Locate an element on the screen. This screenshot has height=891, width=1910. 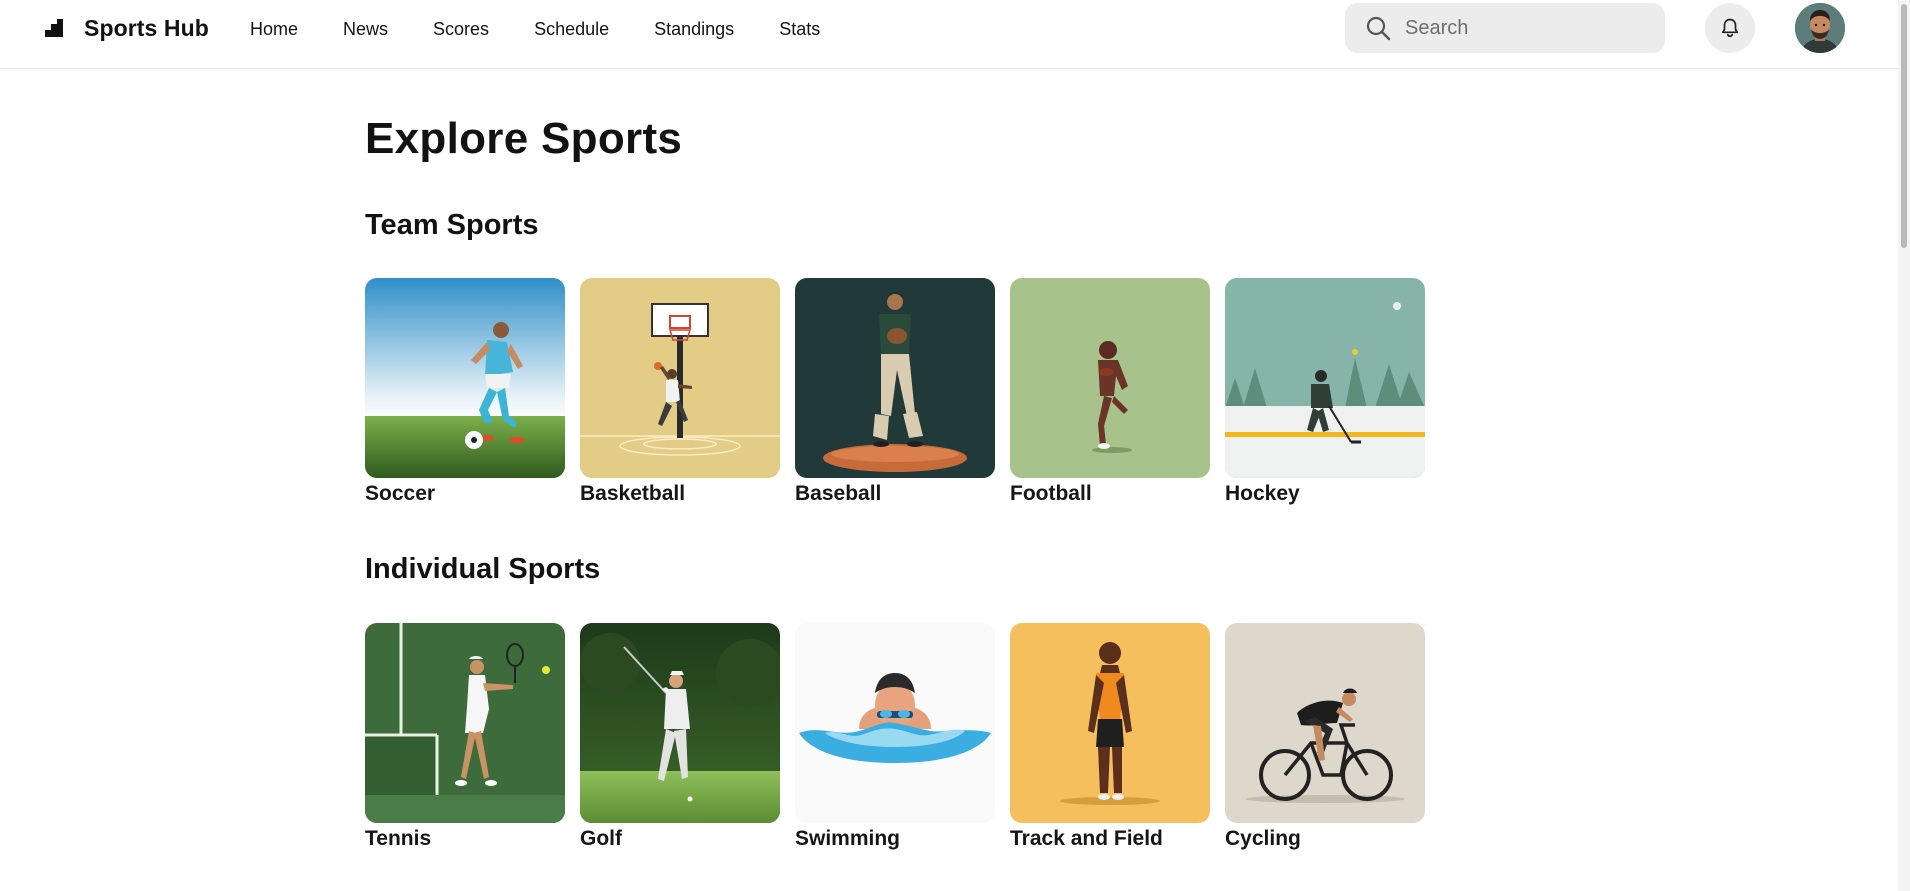
tennis-image is located at coordinates (465, 723).